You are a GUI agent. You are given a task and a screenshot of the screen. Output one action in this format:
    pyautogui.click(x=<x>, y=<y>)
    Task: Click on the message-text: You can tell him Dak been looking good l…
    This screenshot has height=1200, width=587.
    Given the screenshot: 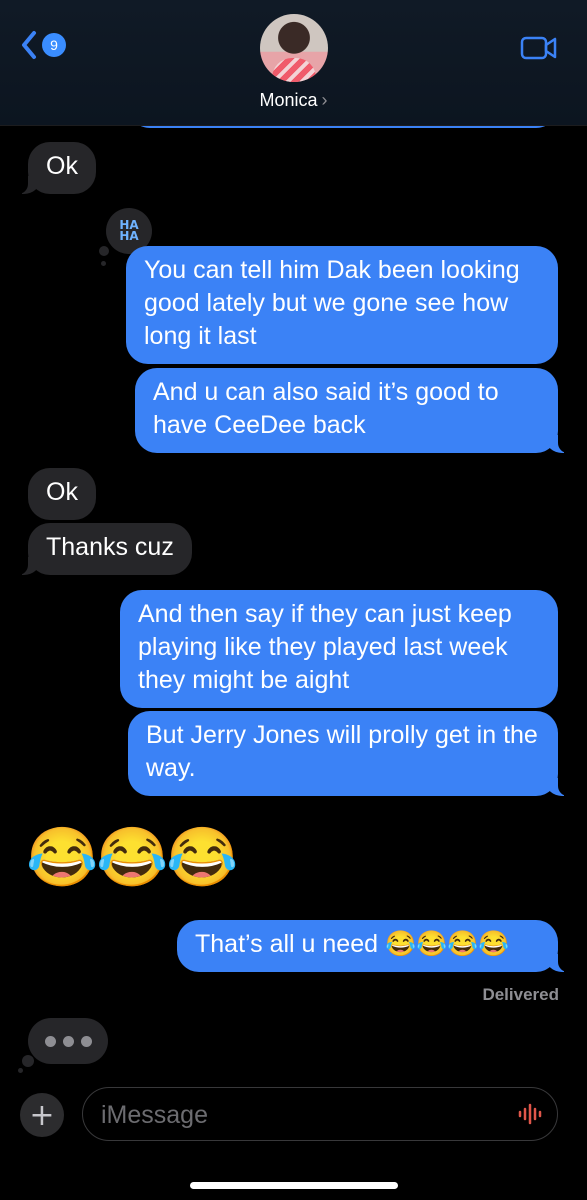 What is the action you would take?
    pyautogui.click(x=332, y=303)
    